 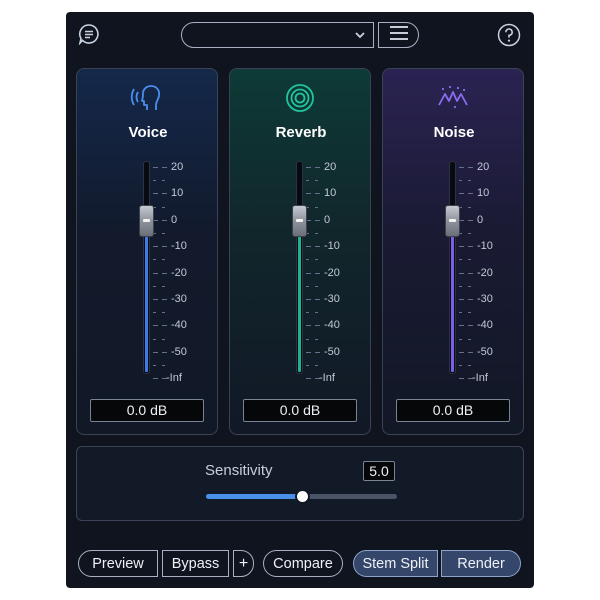 I want to click on reverb-title: Reverb, so click(x=301, y=132).